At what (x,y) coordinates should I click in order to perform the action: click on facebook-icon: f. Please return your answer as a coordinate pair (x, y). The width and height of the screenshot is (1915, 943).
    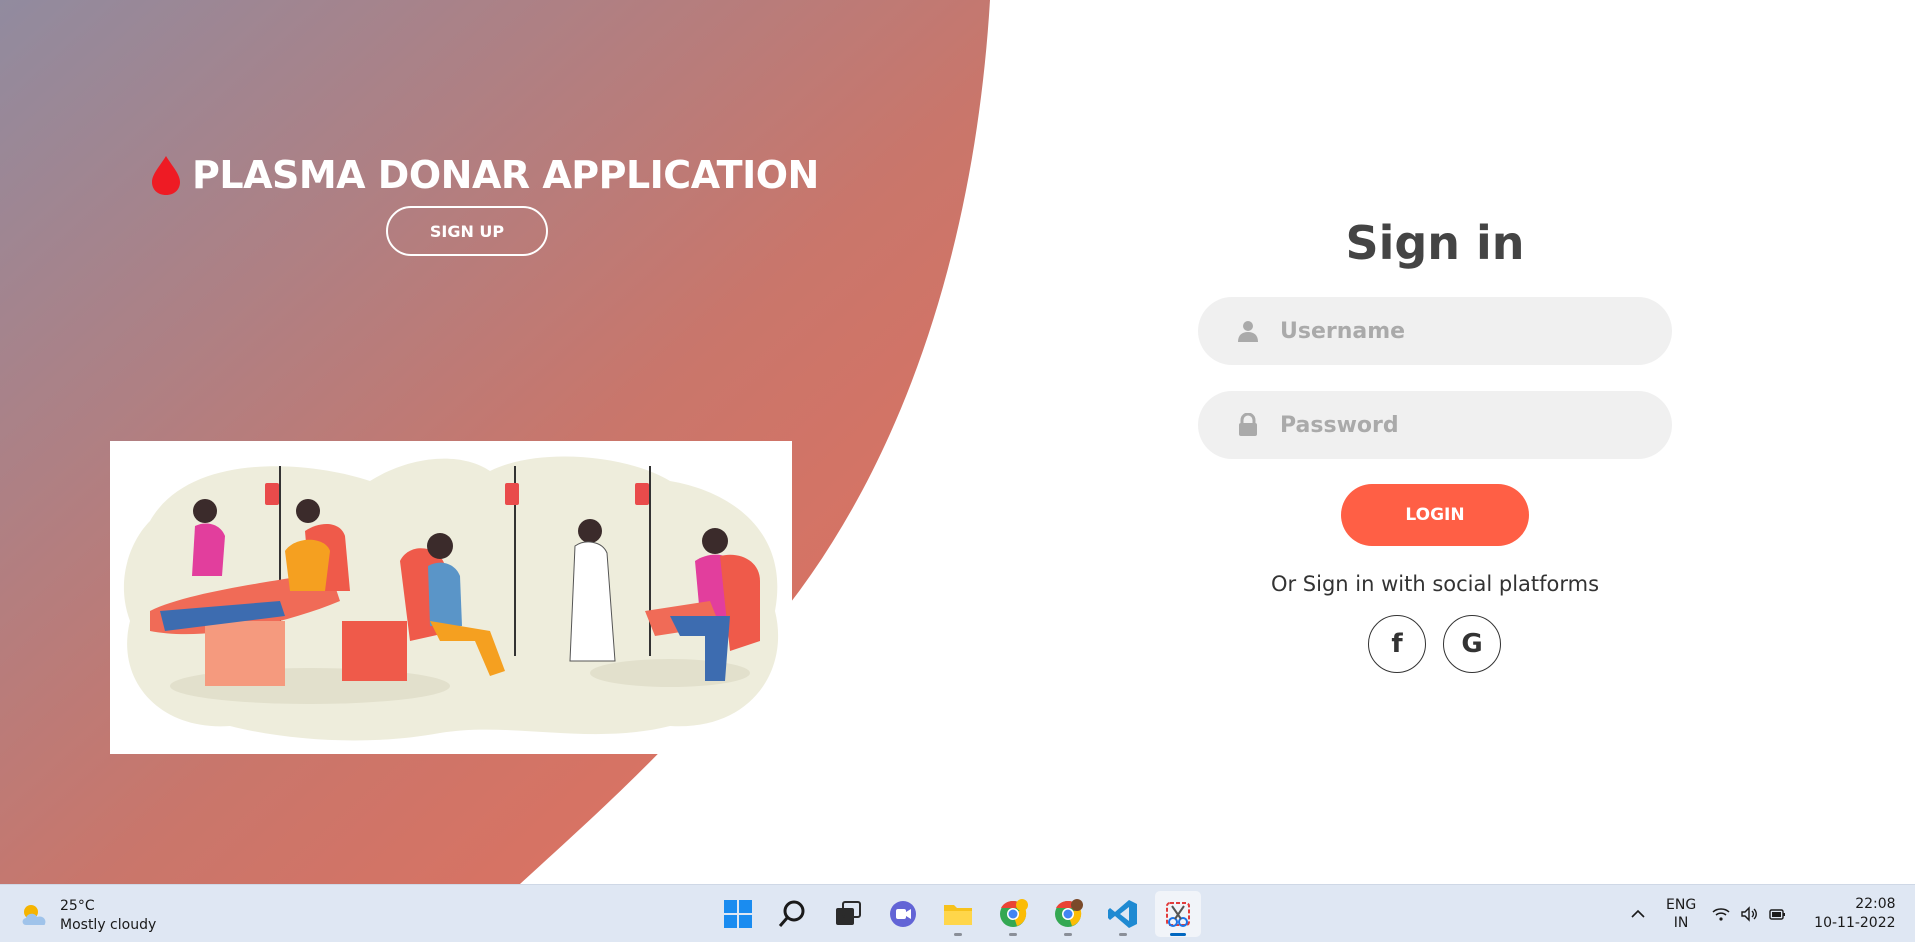
    Looking at the image, I should click on (1397, 644).